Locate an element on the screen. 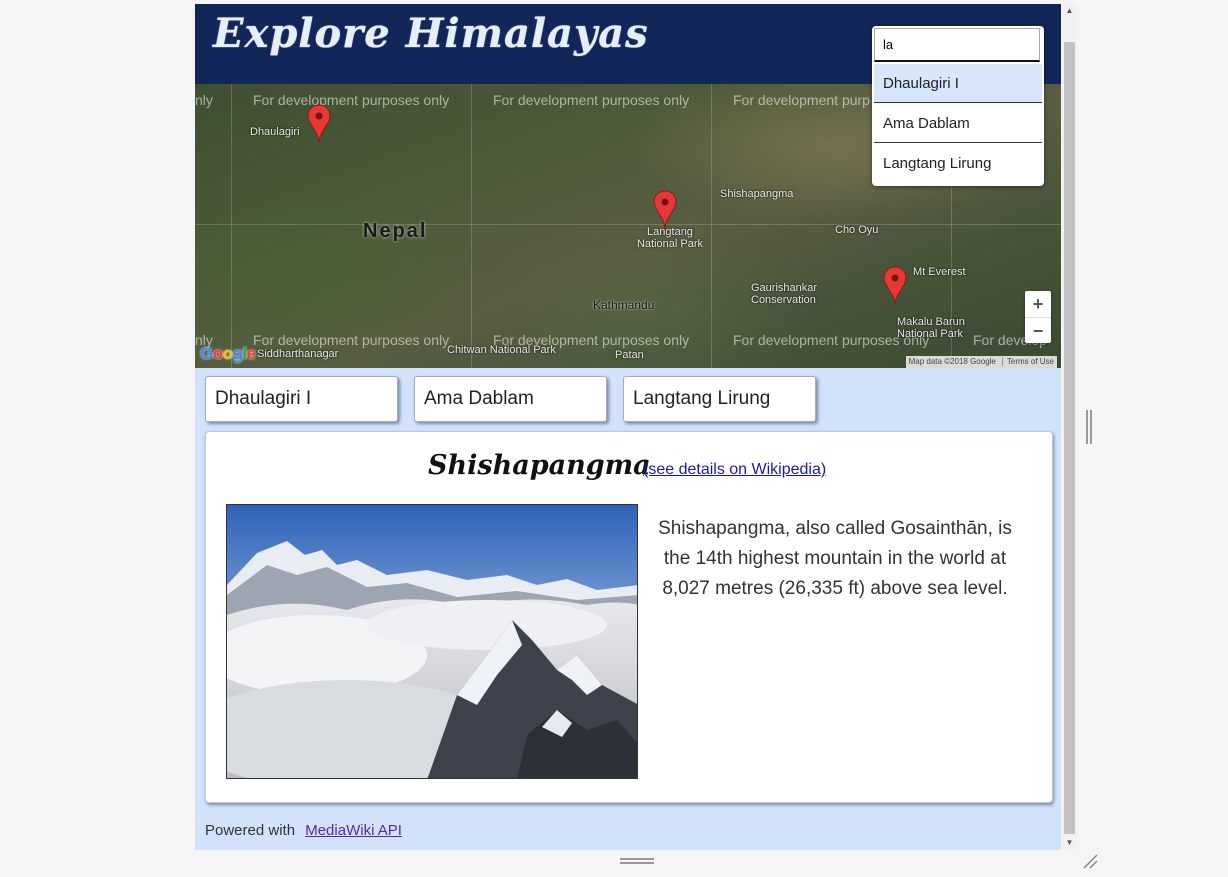  vertical-scrollbar: ▲ ▼ is located at coordinates (1069, 427).